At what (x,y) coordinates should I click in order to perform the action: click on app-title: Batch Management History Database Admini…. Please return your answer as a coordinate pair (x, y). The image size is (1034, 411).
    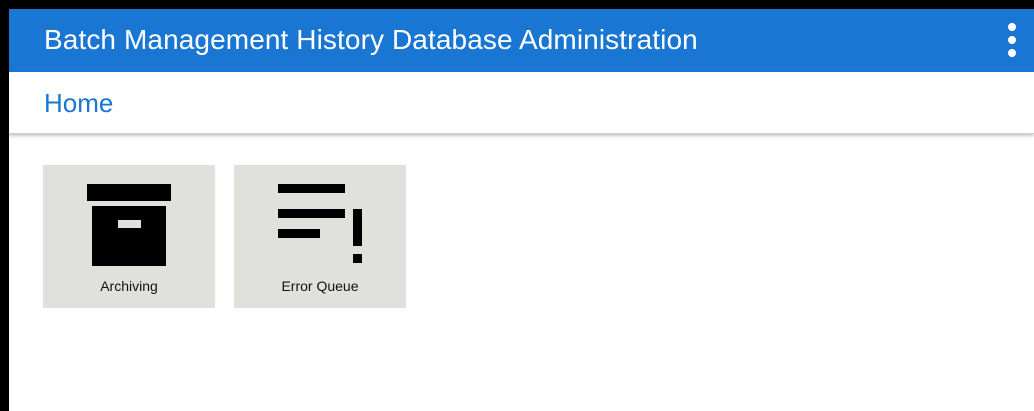
    Looking at the image, I should click on (371, 39).